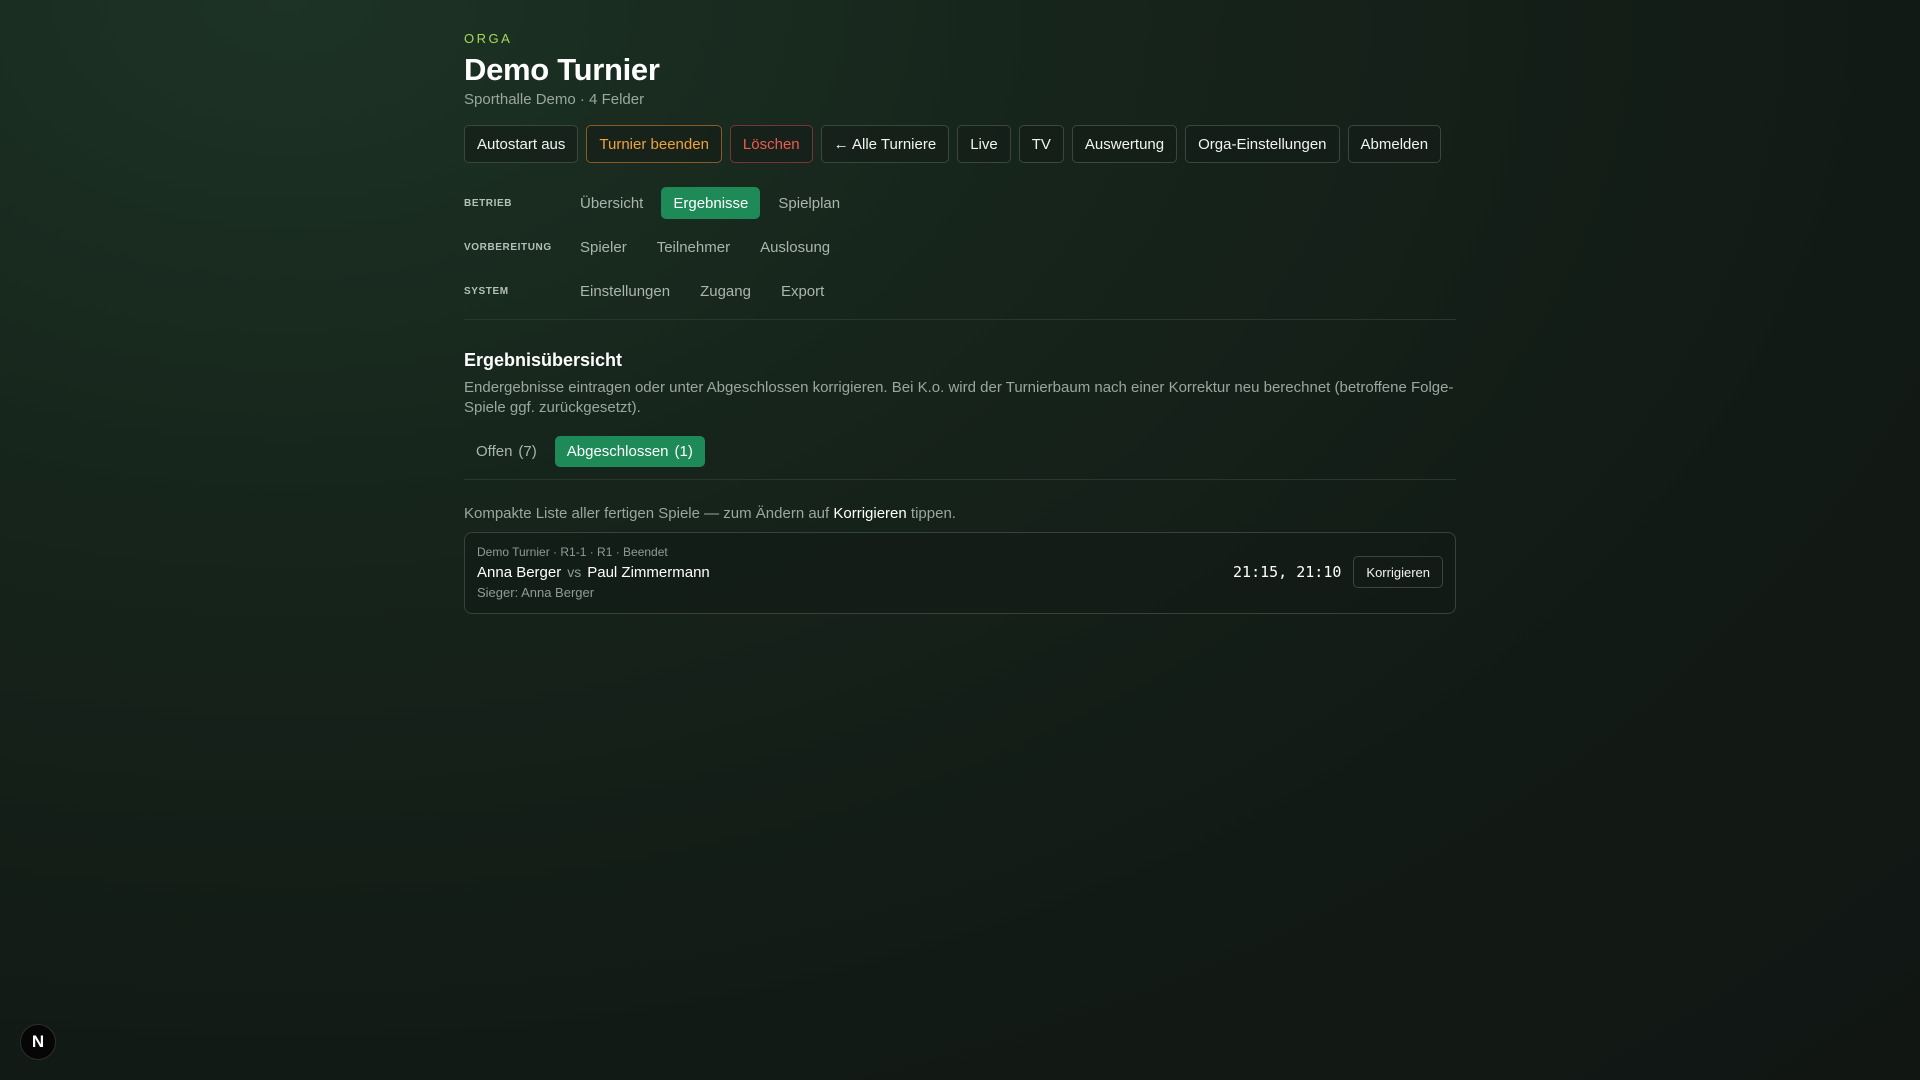 The image size is (1920, 1080). I want to click on nav-item-export: Export, so click(802, 291).